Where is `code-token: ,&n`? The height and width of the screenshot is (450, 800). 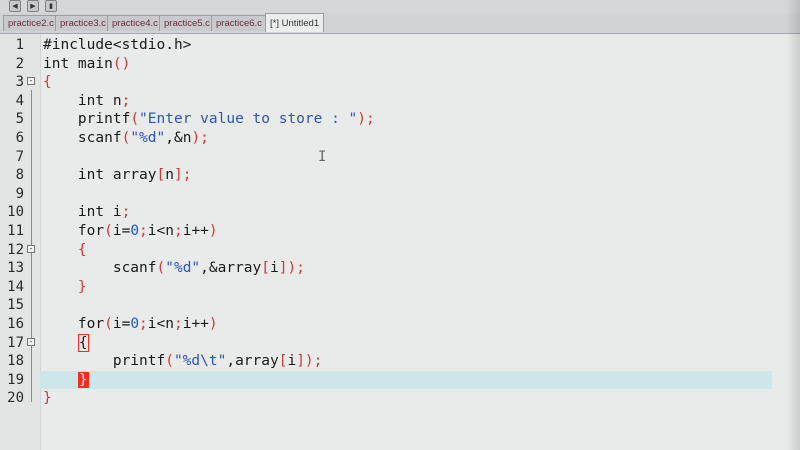
code-token: ,&n is located at coordinates (178, 138).